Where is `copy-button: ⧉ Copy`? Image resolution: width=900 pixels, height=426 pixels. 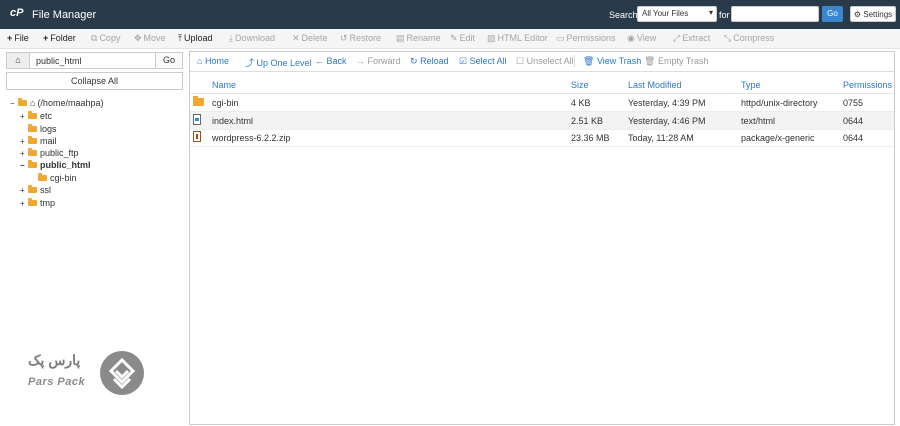 copy-button: ⧉ Copy is located at coordinates (105, 38).